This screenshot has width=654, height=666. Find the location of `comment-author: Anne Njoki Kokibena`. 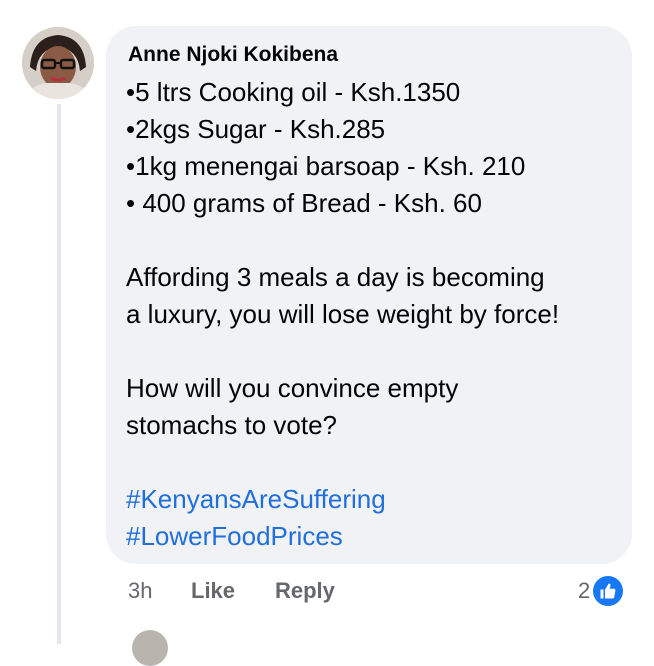

comment-author: Anne Njoki Kokibena is located at coordinates (233, 55).